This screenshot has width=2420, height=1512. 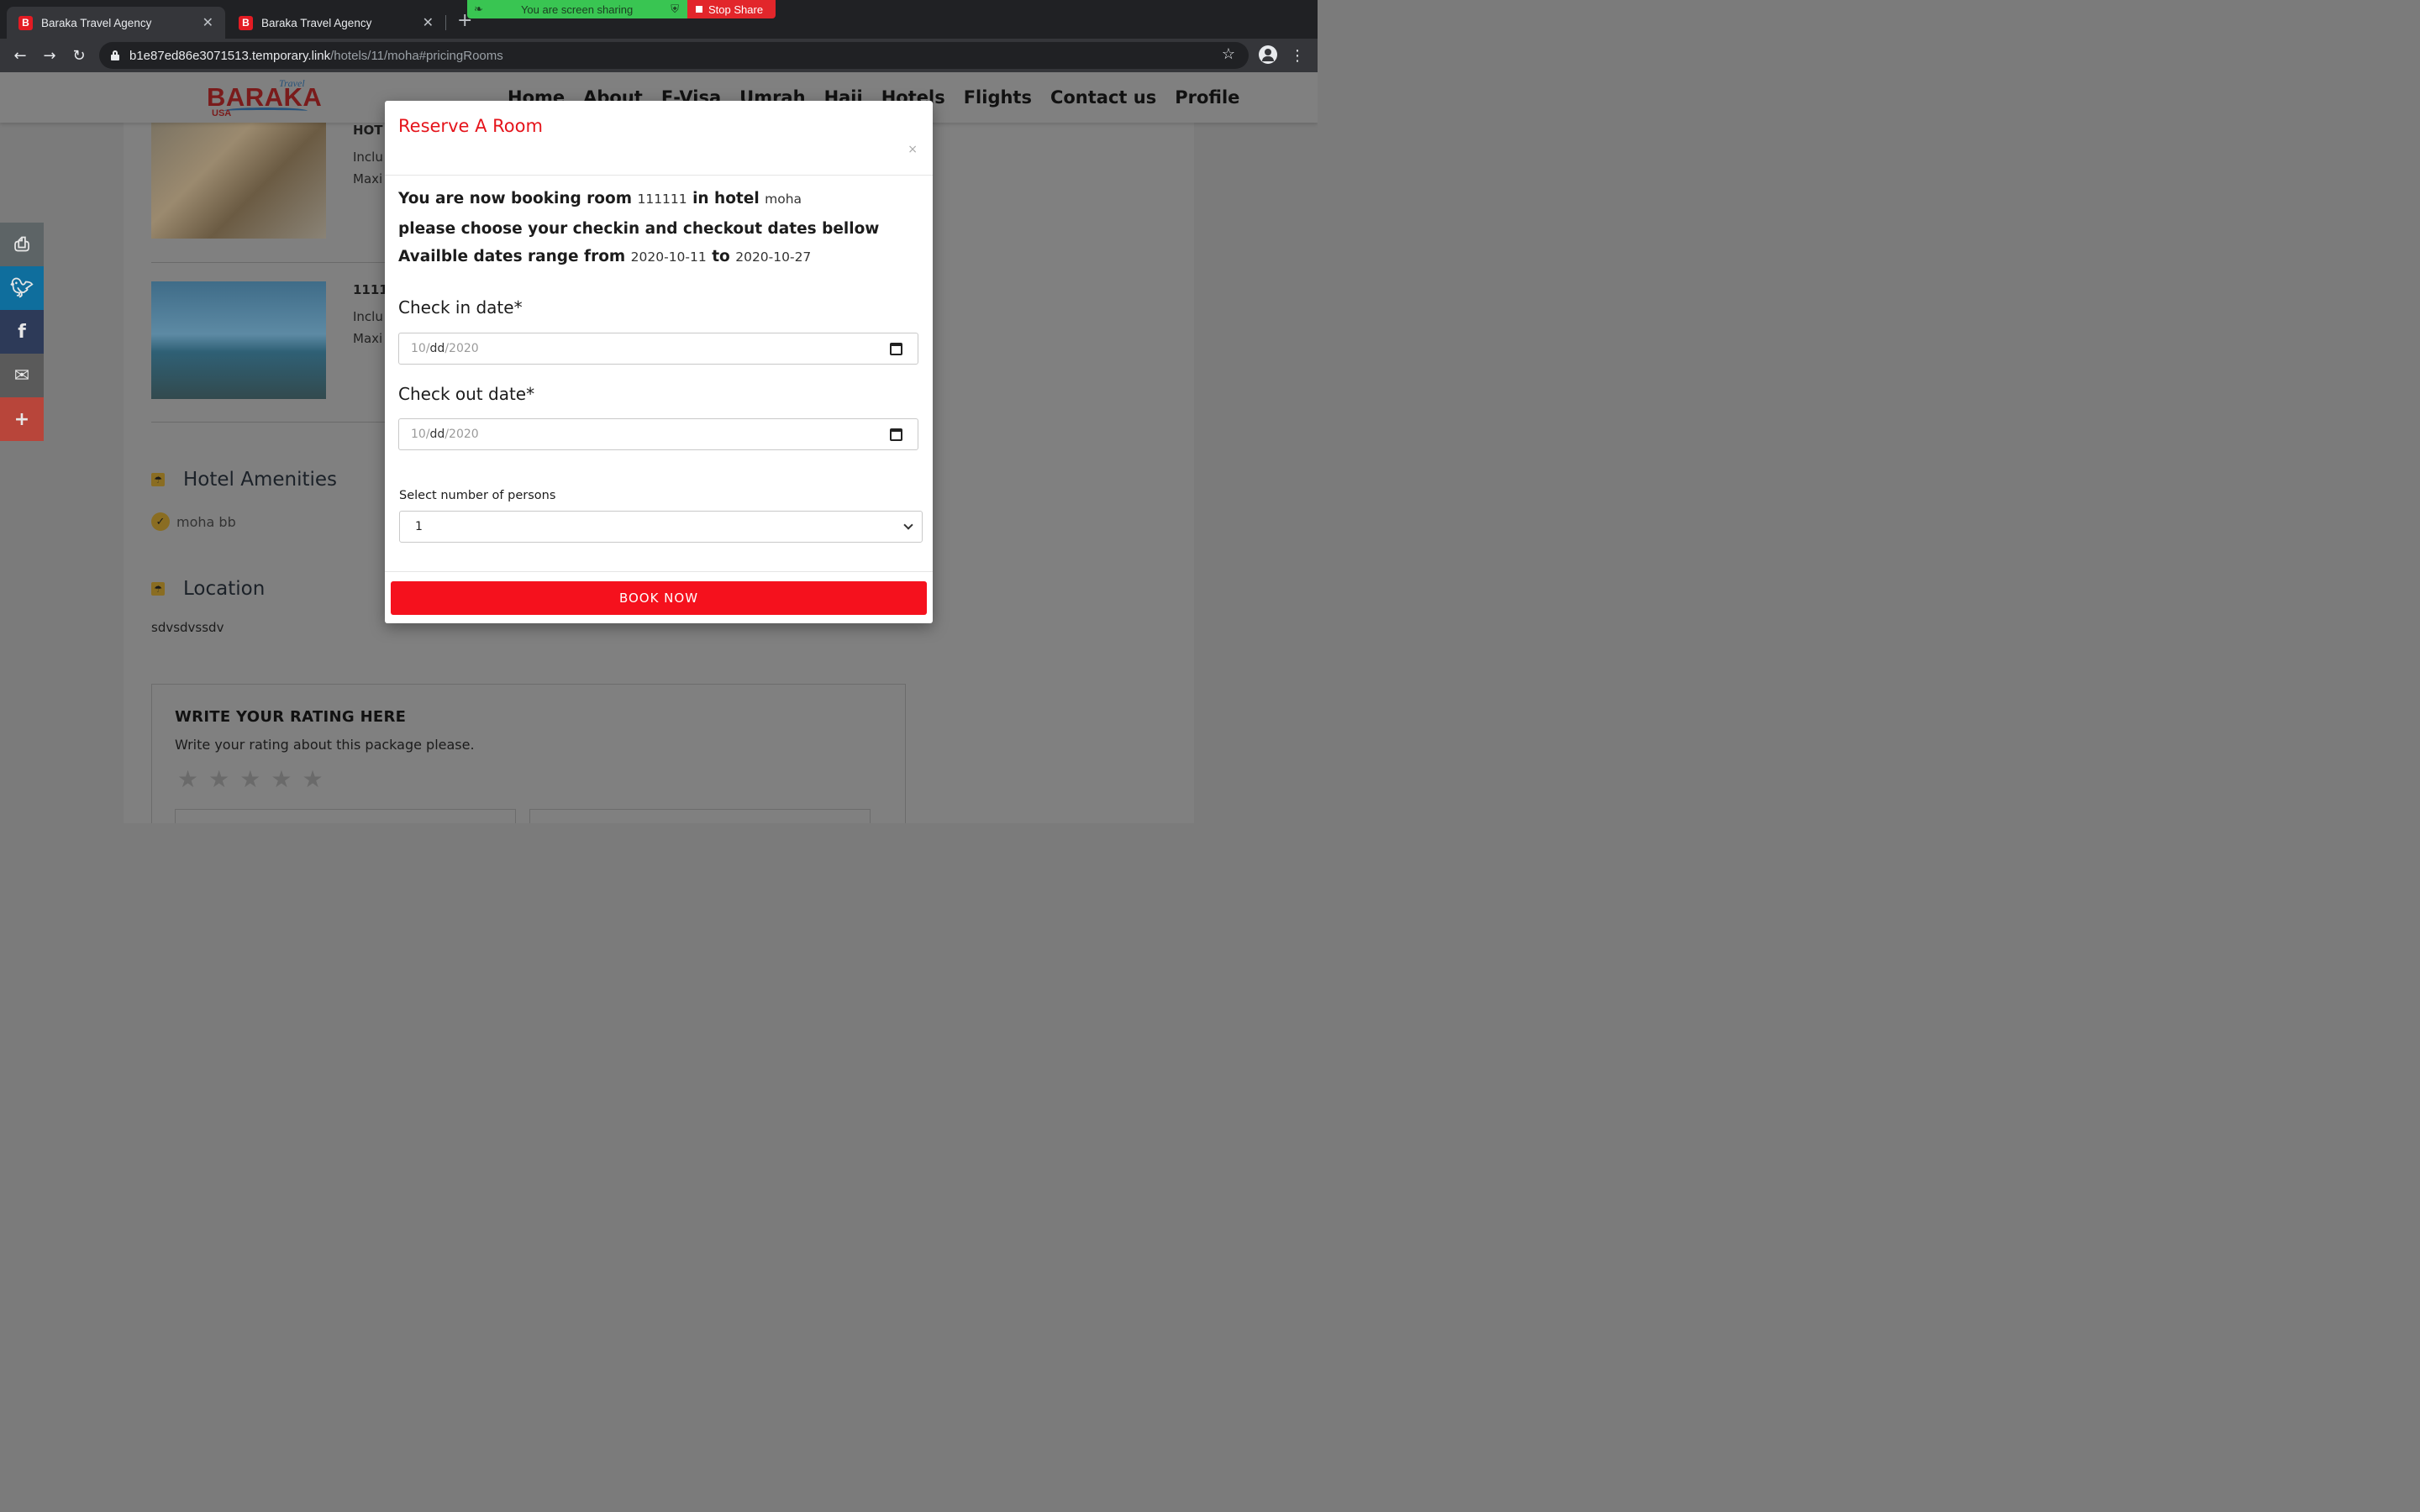 What do you see at coordinates (659, 138) in the screenshot?
I see `modal-header: Reserve A Room ×` at bounding box center [659, 138].